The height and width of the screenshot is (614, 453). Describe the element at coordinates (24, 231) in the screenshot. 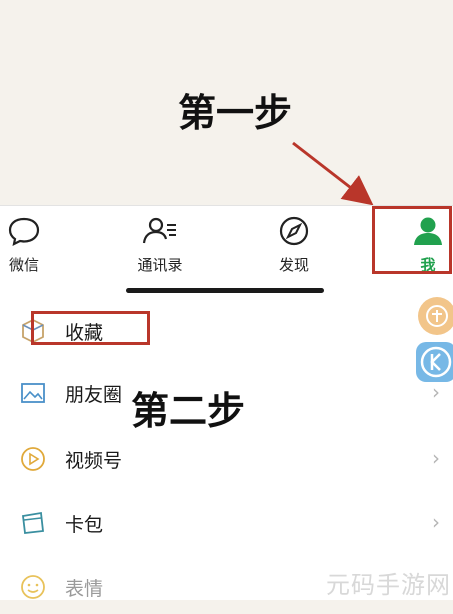

I see `chat-bubble-icon` at that location.